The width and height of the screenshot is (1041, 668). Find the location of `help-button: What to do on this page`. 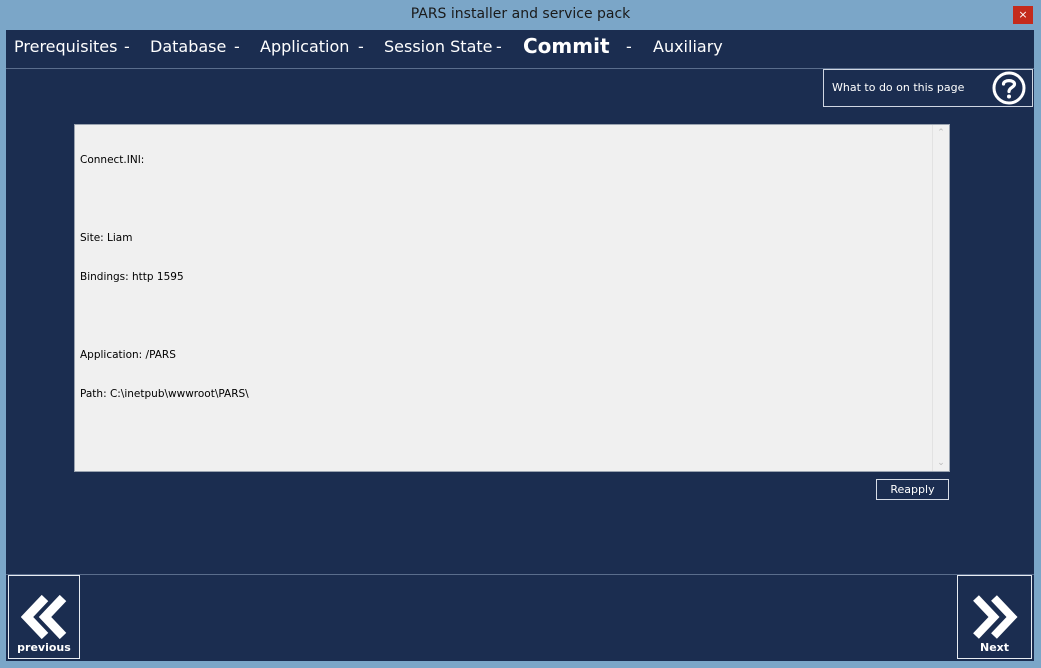

help-button: What to do on this page is located at coordinates (928, 88).